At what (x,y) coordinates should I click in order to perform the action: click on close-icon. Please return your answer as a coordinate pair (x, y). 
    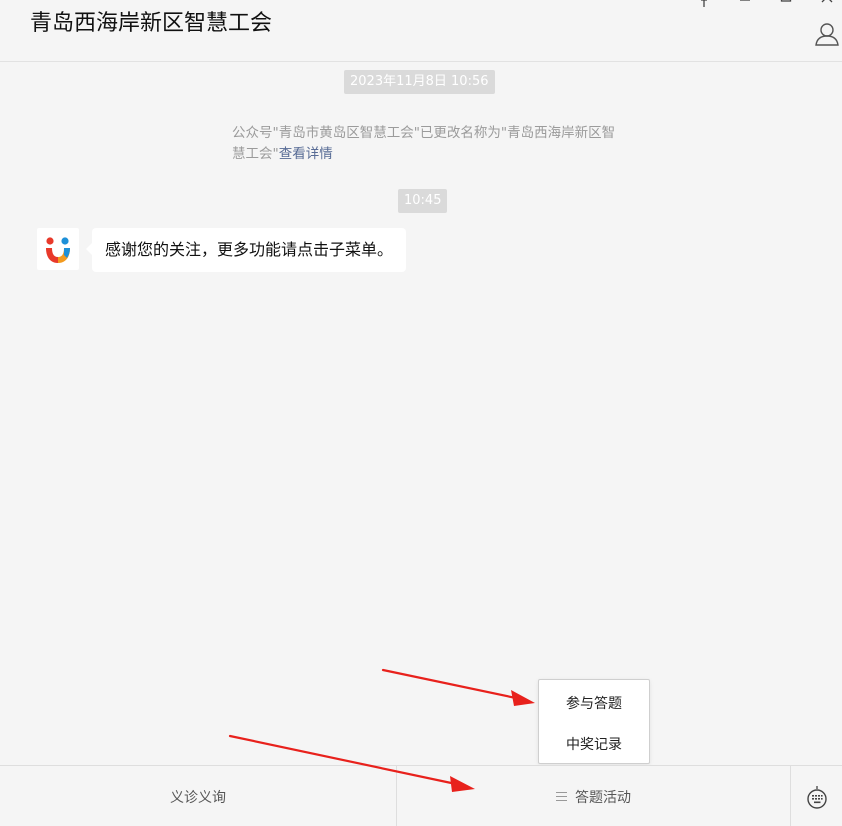
    Looking at the image, I should click on (827, 4).